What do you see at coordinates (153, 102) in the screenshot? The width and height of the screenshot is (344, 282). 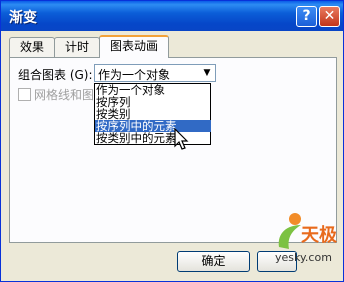 I see `dropdown-item-by-series: 按序列` at bounding box center [153, 102].